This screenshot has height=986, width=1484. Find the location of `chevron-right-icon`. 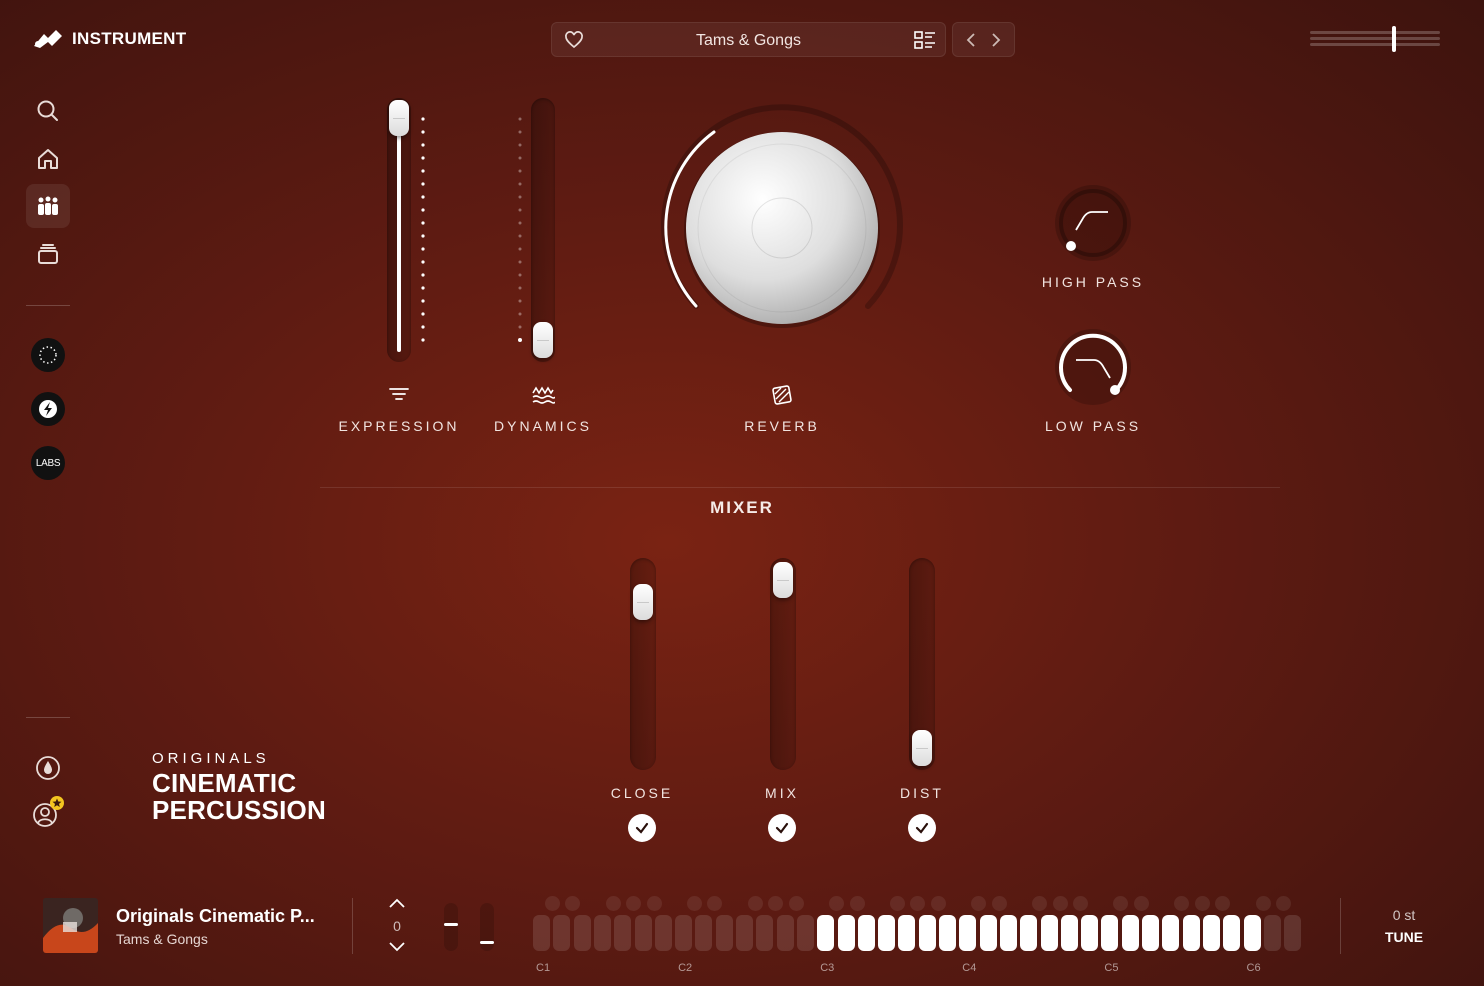

chevron-right-icon is located at coordinates (996, 40).